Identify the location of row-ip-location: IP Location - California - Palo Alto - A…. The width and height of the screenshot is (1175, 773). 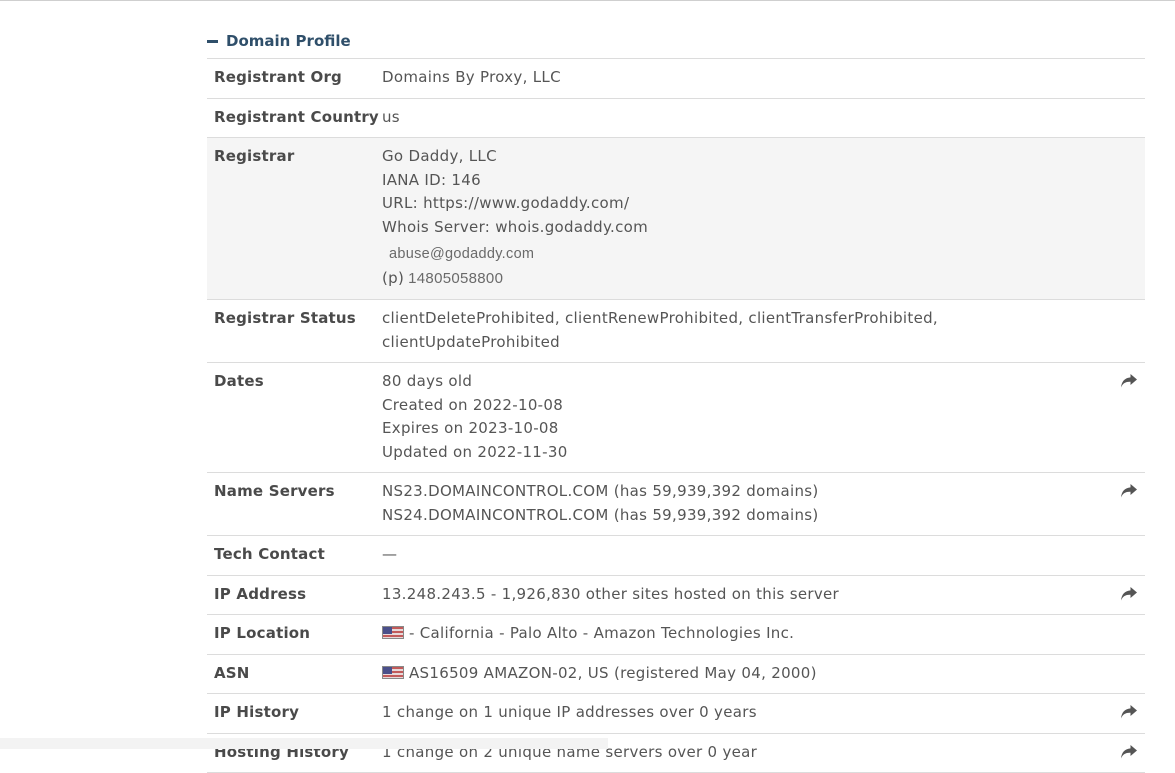
(676, 634).